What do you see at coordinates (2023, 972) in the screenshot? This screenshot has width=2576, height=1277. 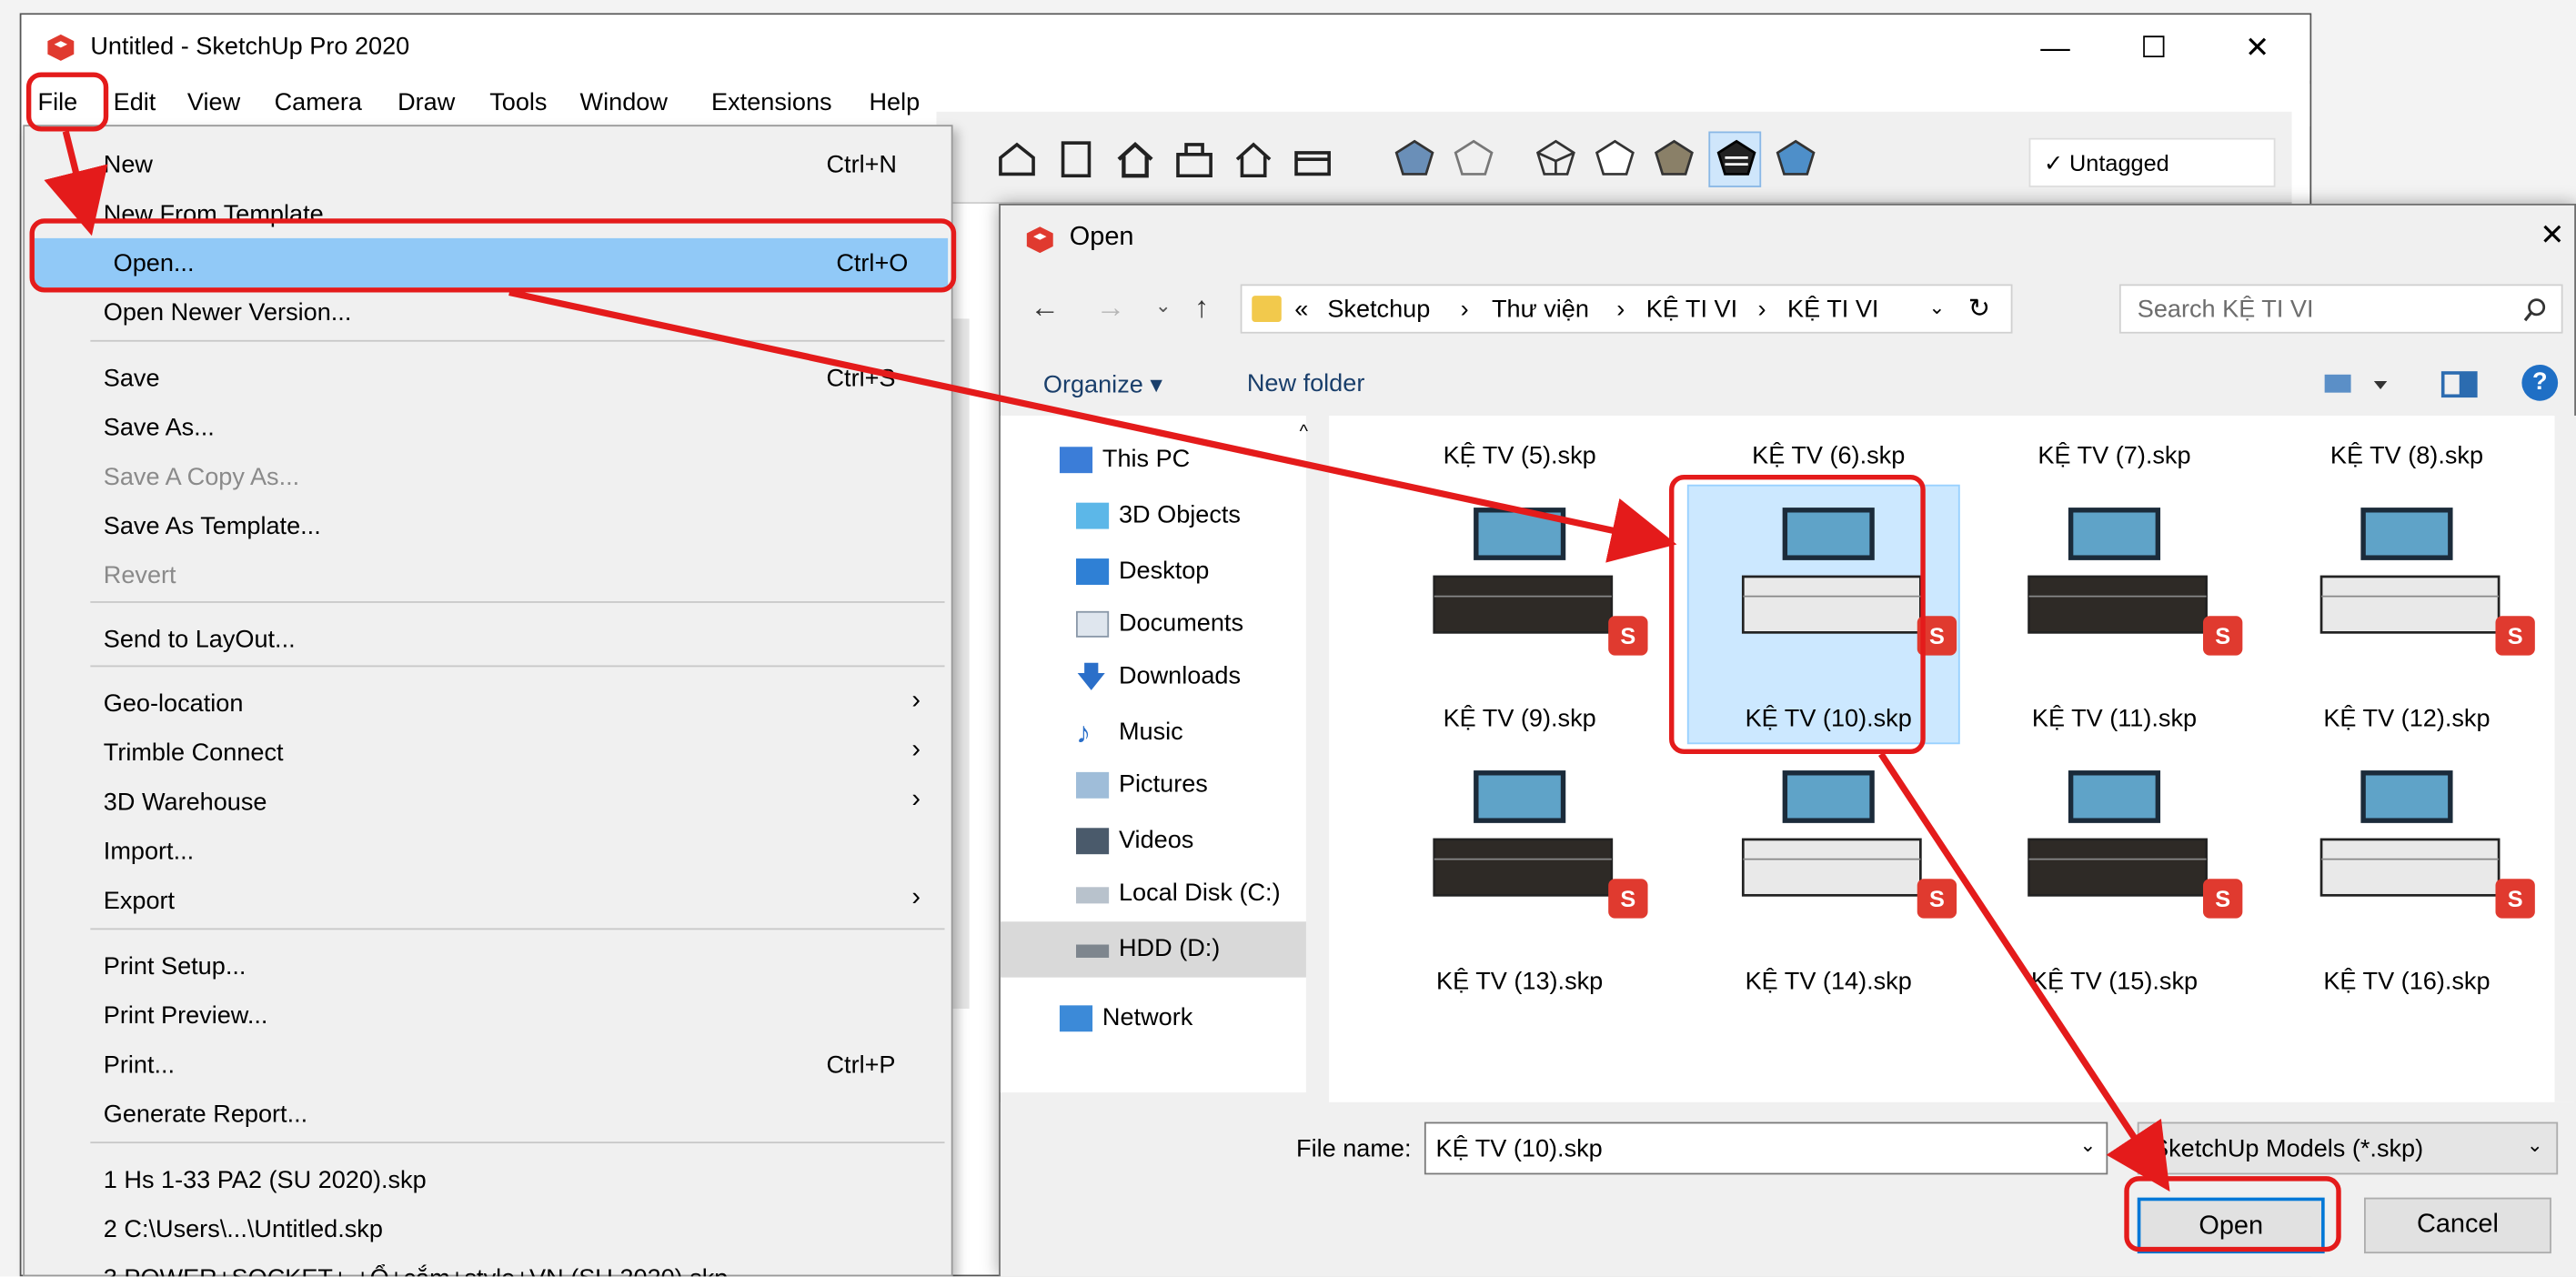 I see `arrow-file-to-open-button` at bounding box center [2023, 972].